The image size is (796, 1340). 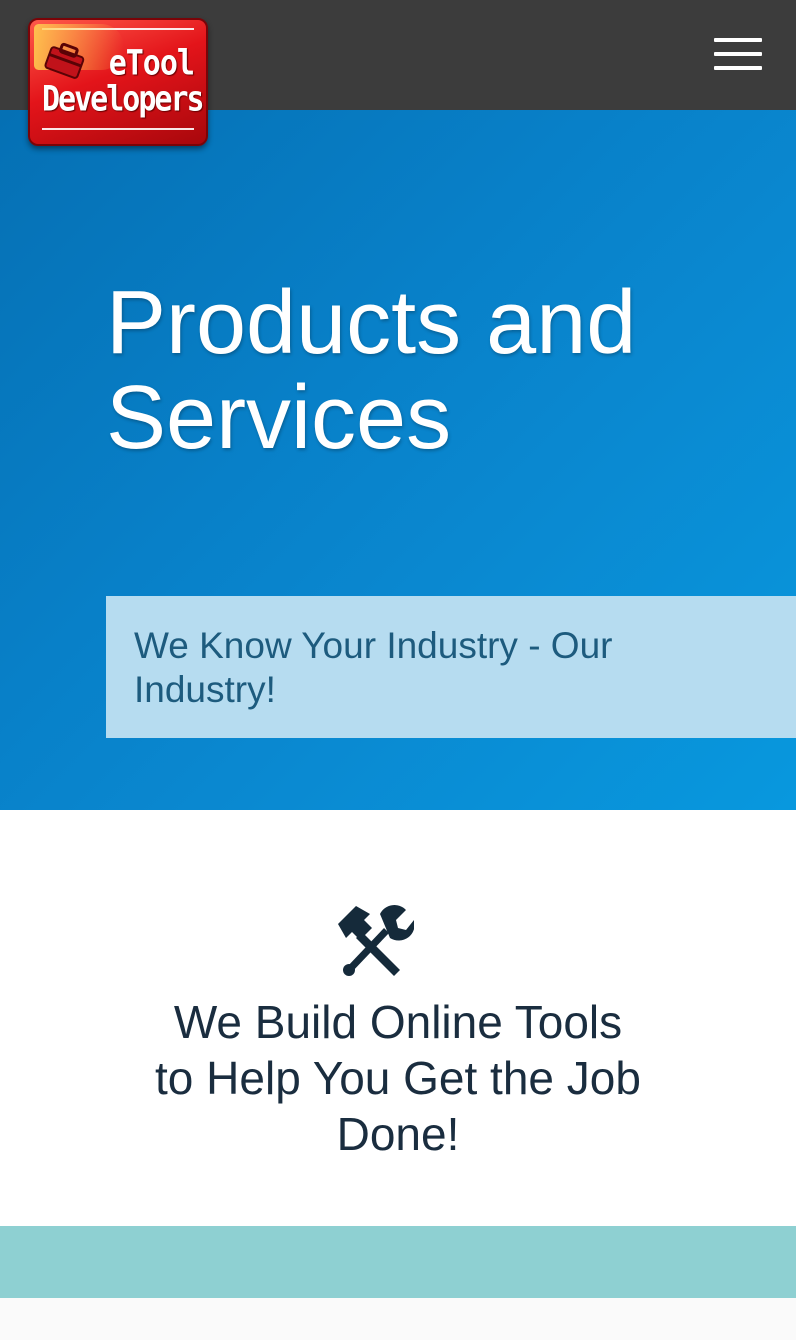 I want to click on logo-text-etool: eTool, so click(x=151, y=63).